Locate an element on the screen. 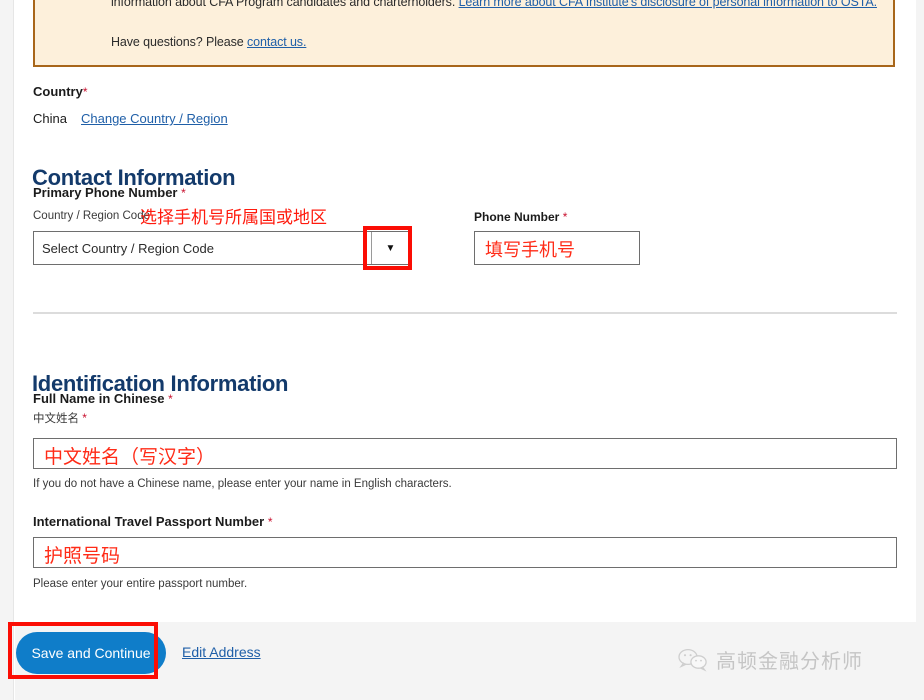 The width and height of the screenshot is (924, 700). right-gutter is located at coordinates (920, 350).